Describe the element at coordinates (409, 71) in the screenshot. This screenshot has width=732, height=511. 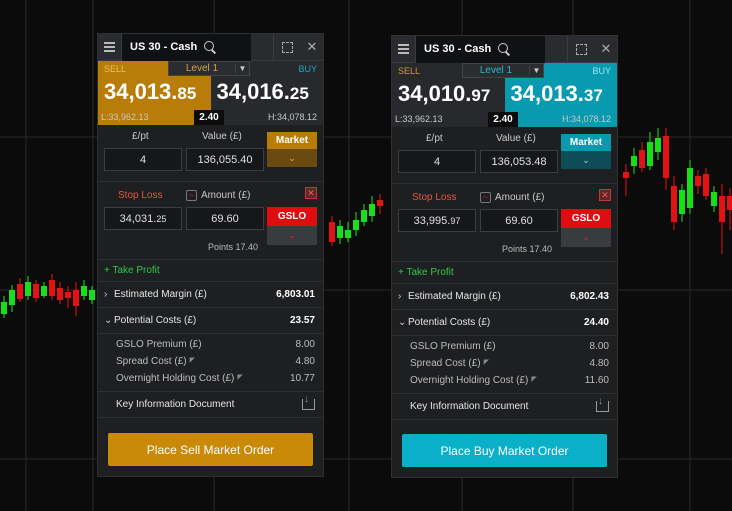
I see `sell-label: SELL` at that location.